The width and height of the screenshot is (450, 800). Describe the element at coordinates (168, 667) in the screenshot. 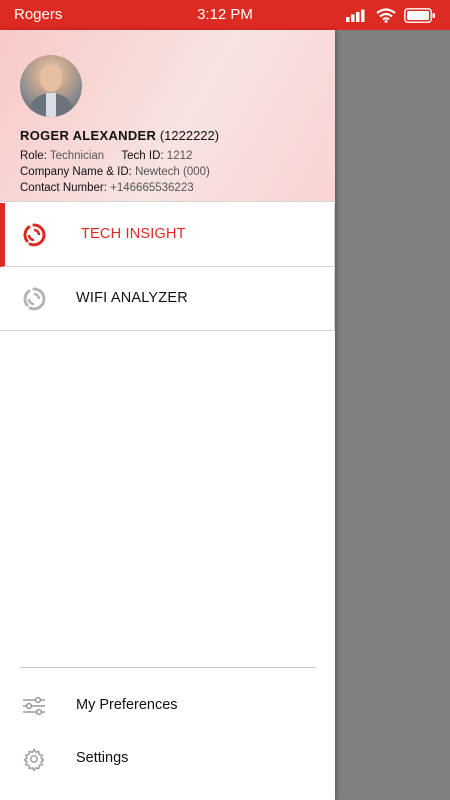

I see `footer-divider` at that location.